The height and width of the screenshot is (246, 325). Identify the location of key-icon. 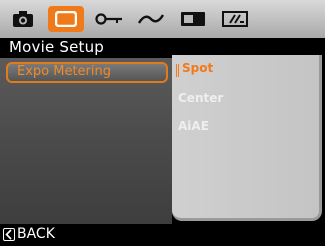
(108, 19).